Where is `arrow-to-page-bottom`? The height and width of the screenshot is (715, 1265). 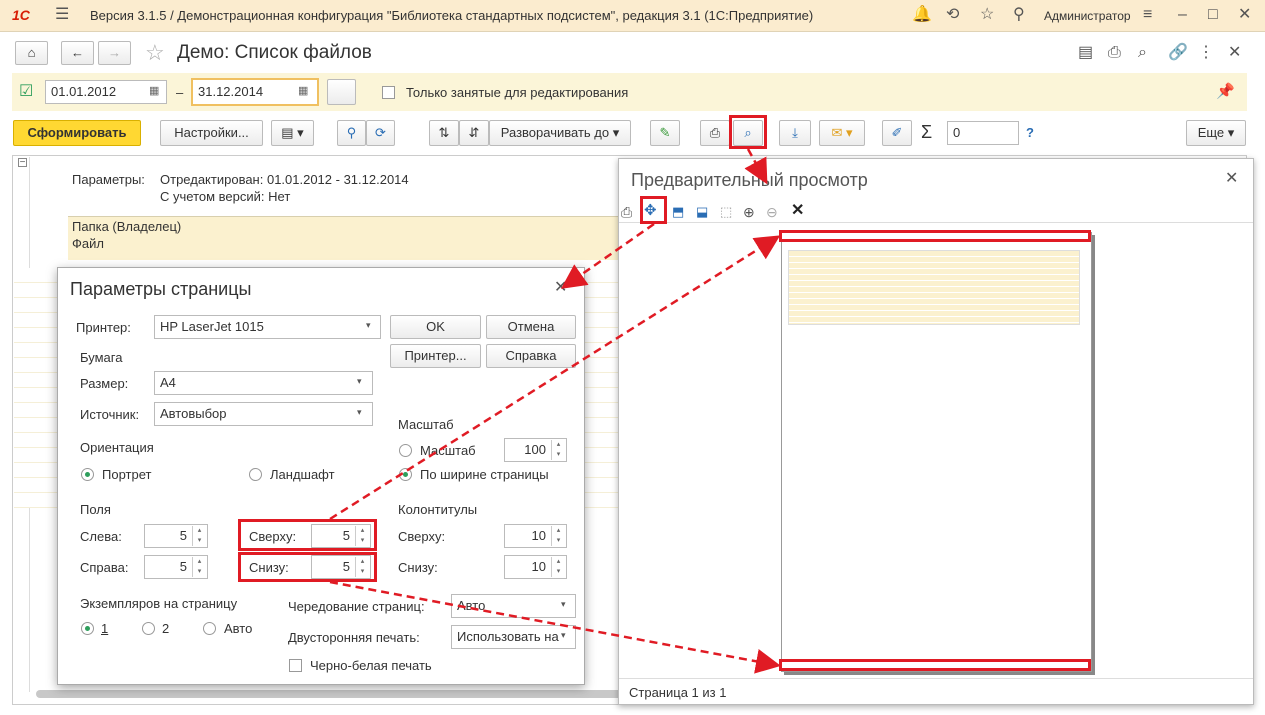 arrow-to-page-bottom is located at coordinates (555, 627).